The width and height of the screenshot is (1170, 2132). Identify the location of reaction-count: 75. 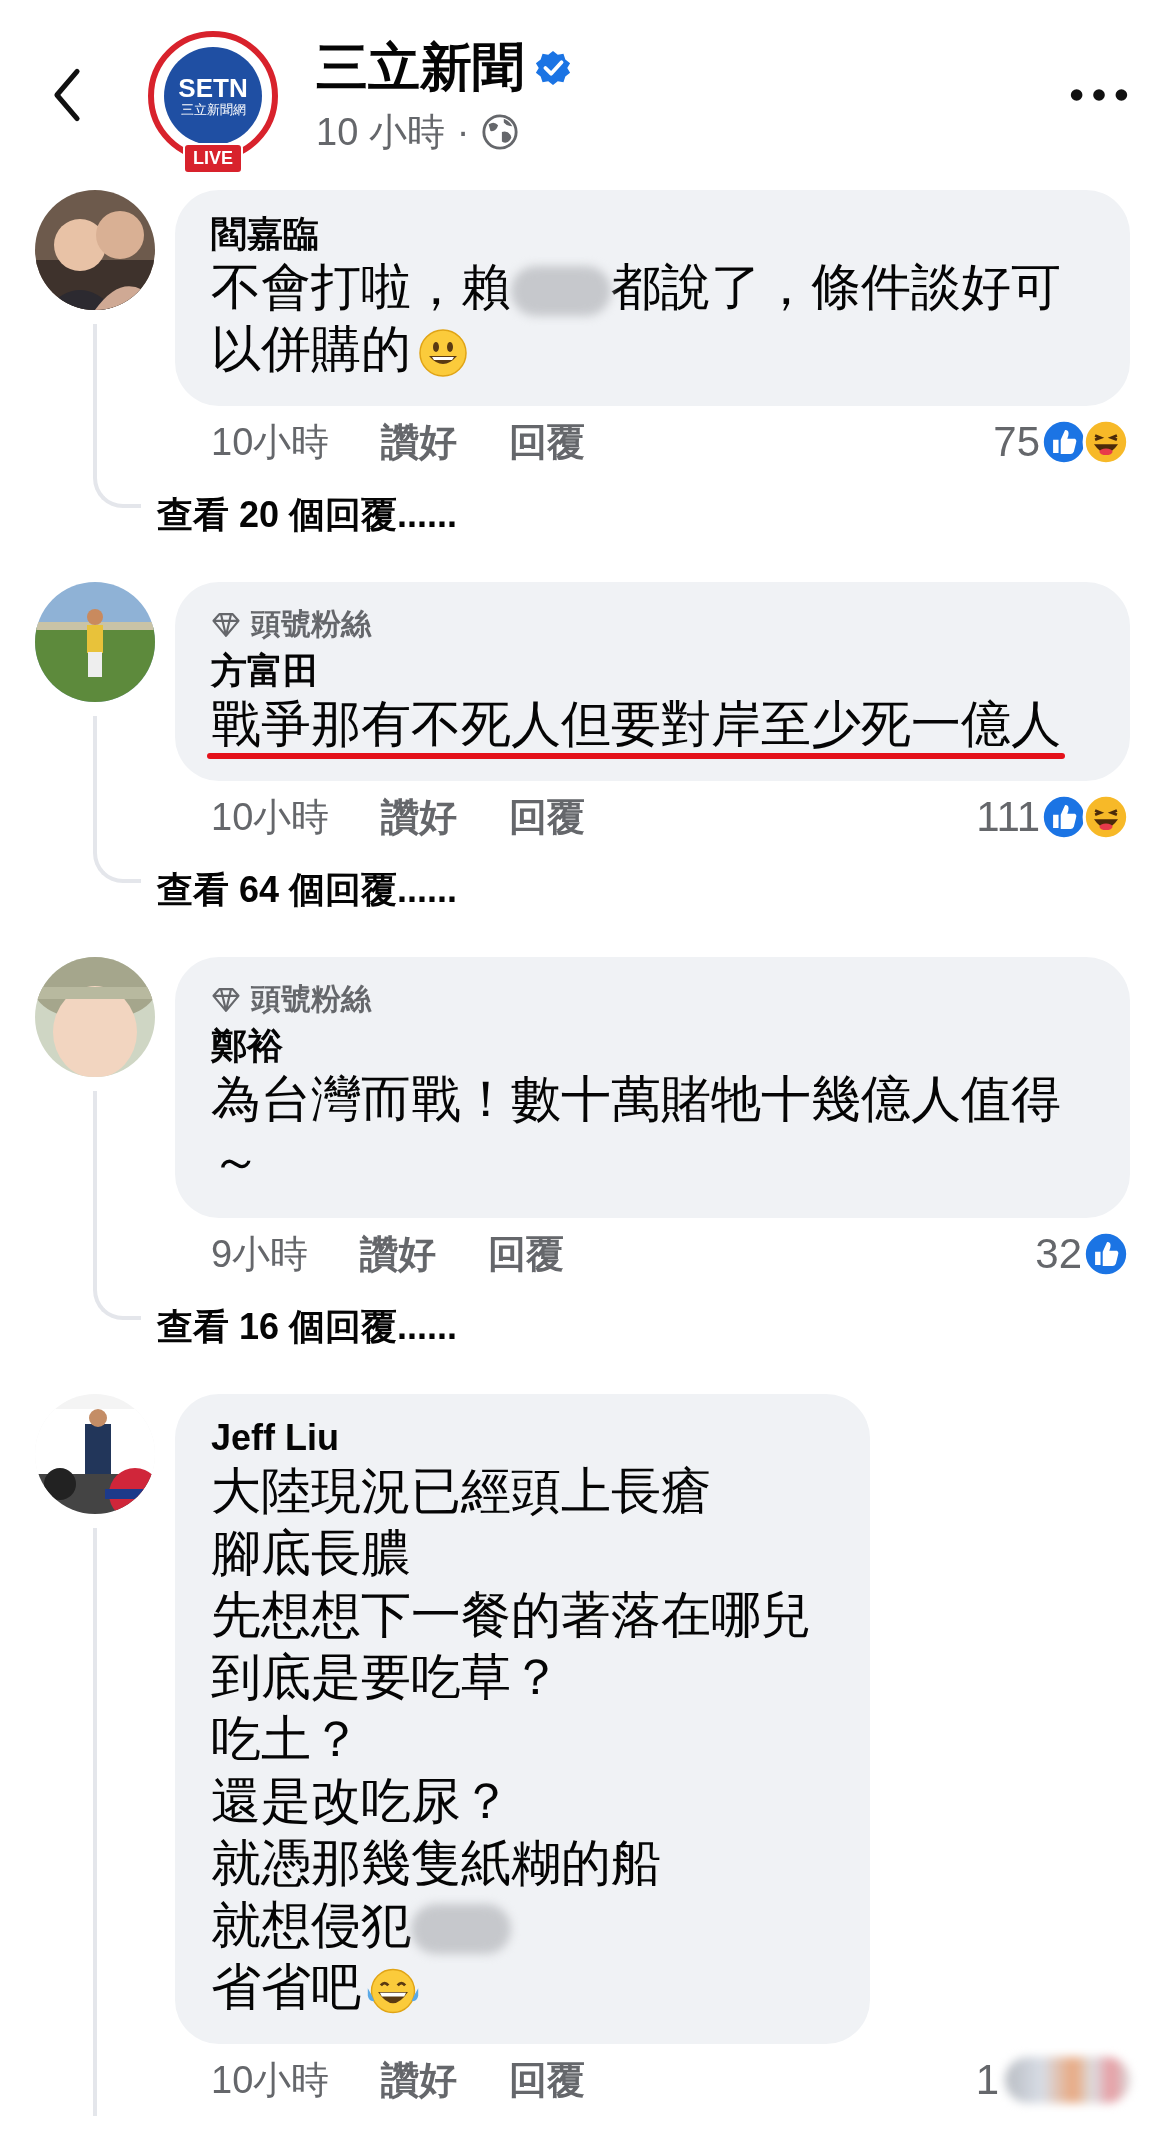
(1016, 442).